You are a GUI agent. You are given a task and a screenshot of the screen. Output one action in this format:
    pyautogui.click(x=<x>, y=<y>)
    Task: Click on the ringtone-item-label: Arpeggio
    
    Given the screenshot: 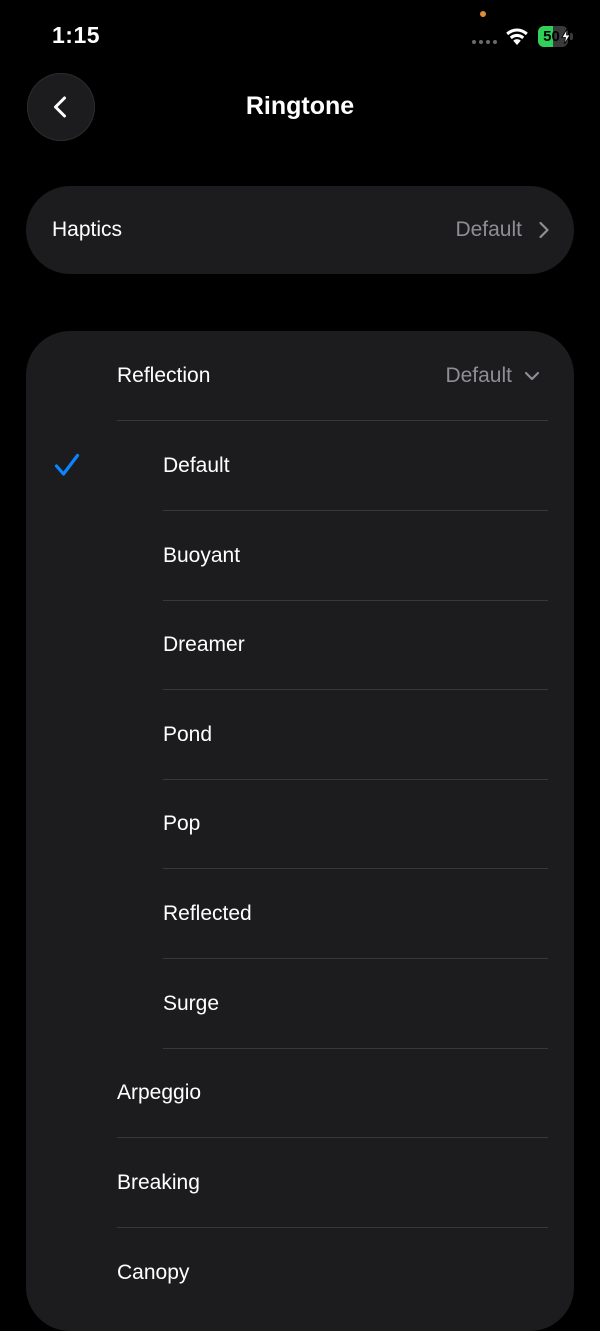 What is the action you would take?
    pyautogui.click(x=159, y=1092)
    